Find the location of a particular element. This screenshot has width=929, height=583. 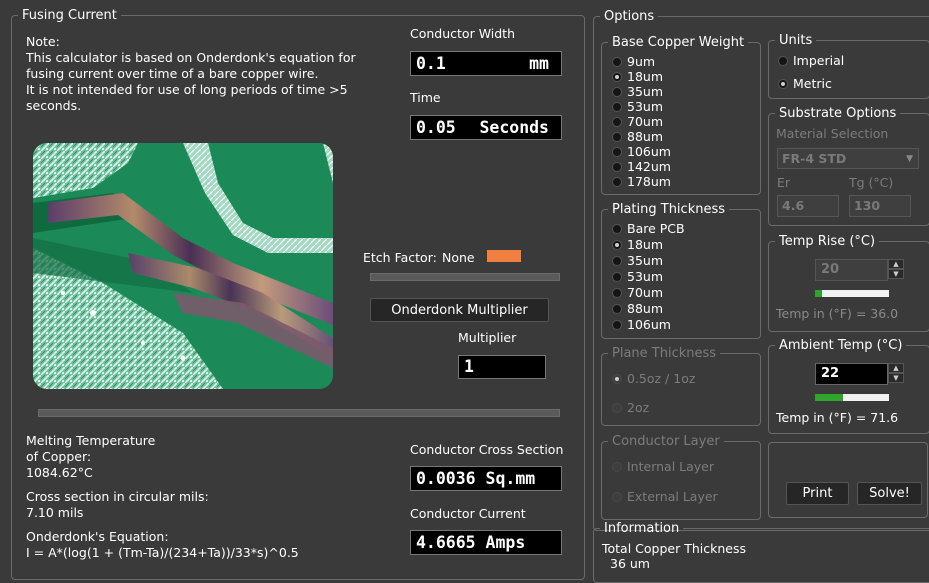

base-copper-option-18um: 18um is located at coordinates (637, 76).